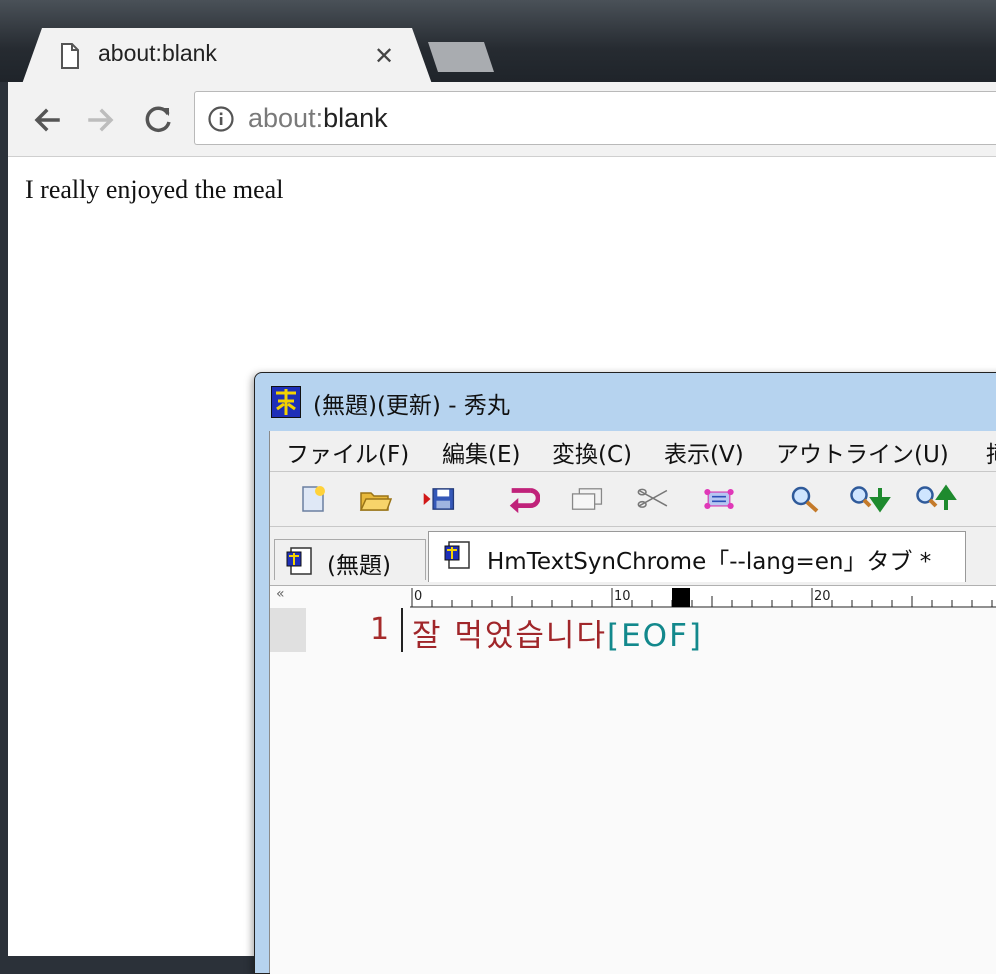  Describe the element at coordinates (991, 452) in the screenshot. I see `menu-insert: 挿` at that location.